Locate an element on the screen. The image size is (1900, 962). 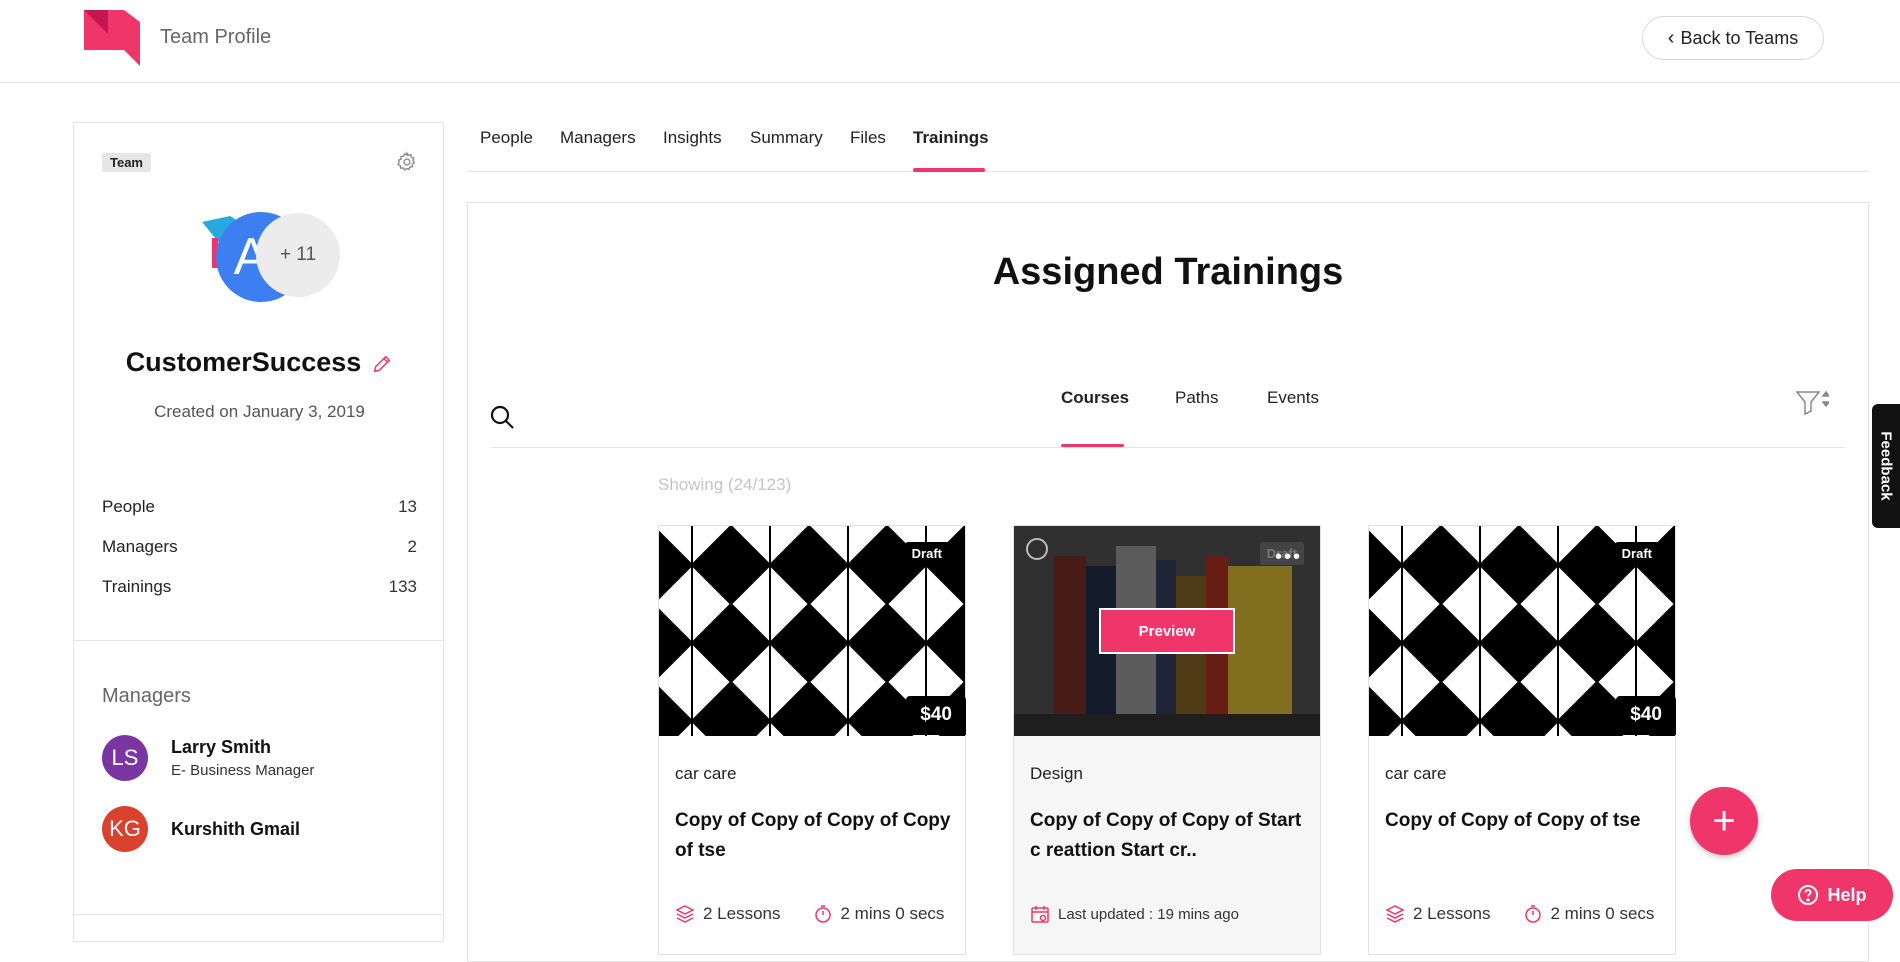
course-category: Design is located at coordinates (1056, 773).